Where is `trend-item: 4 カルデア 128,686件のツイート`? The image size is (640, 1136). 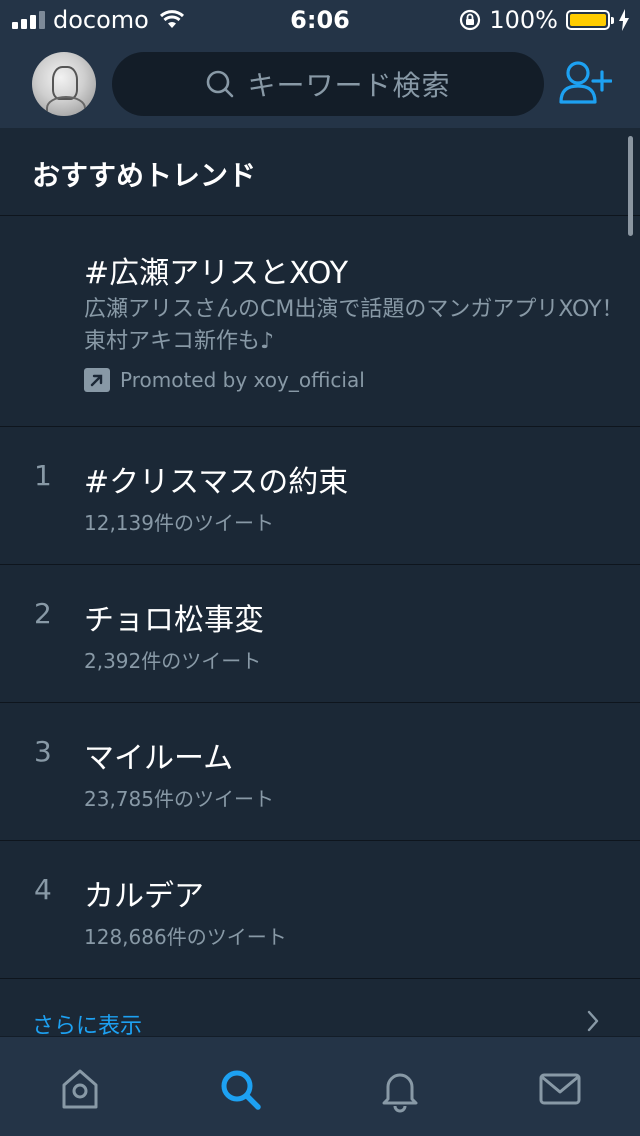
trend-item: 4 カルデア 128,686件のツイート is located at coordinates (320, 910).